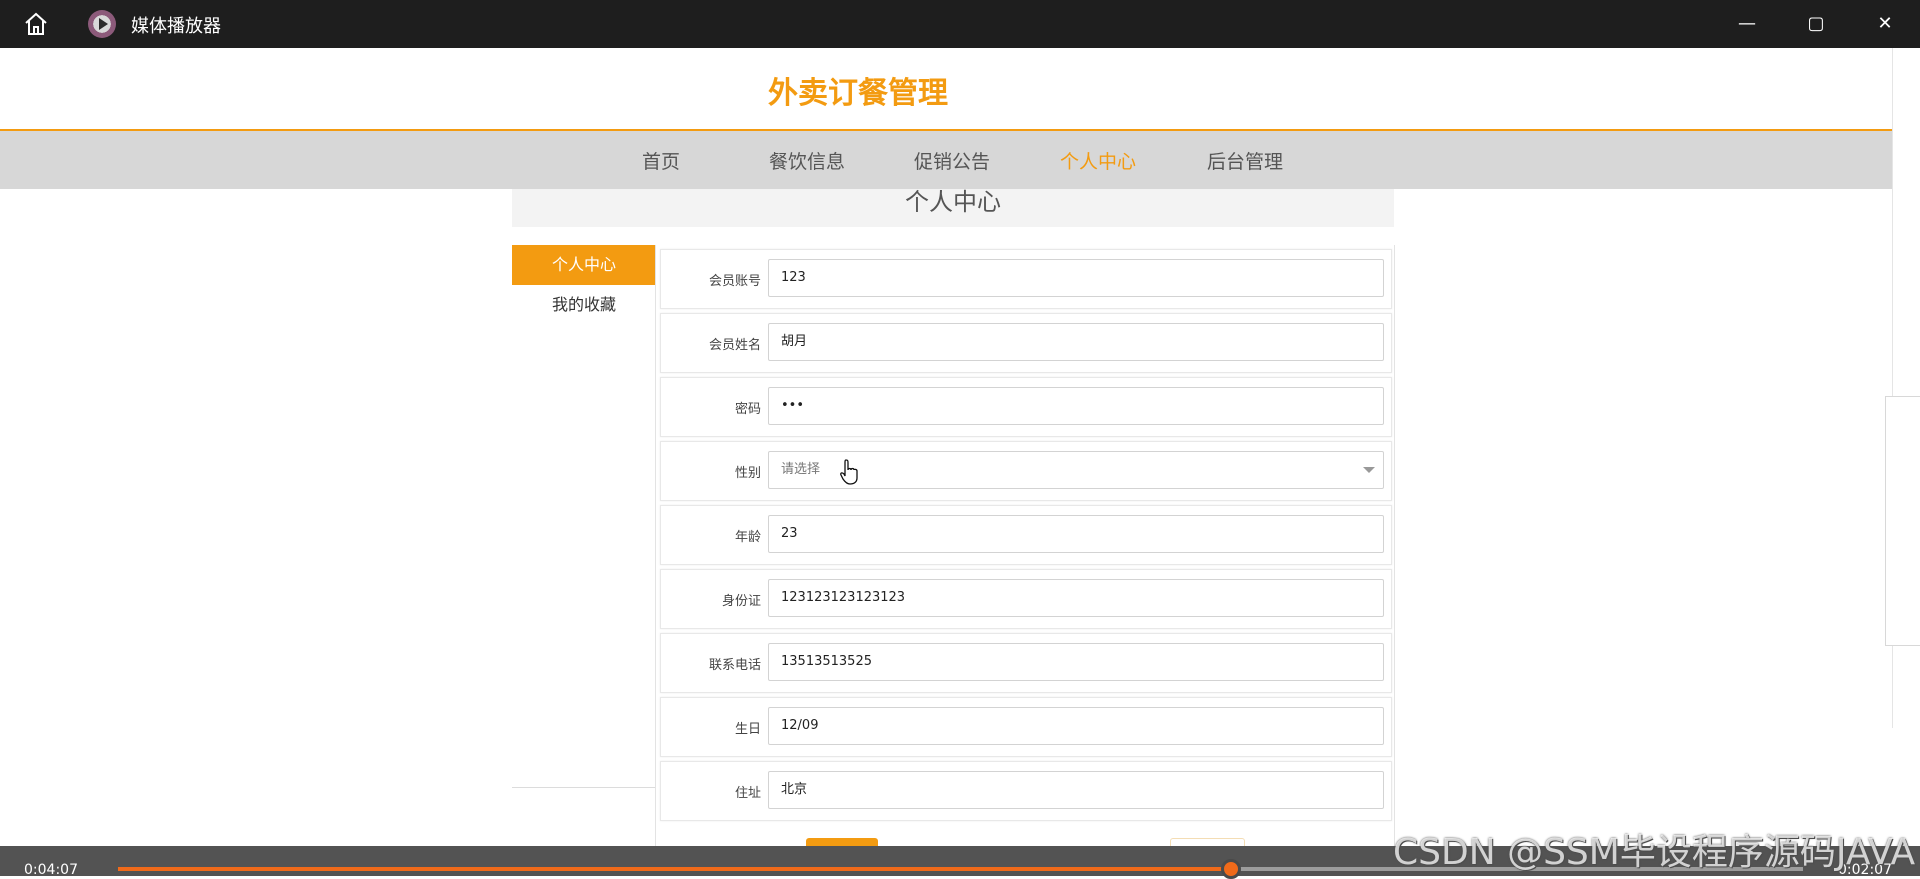  Describe the element at coordinates (747, 473) in the screenshot. I see `gender-label: 性别` at that location.